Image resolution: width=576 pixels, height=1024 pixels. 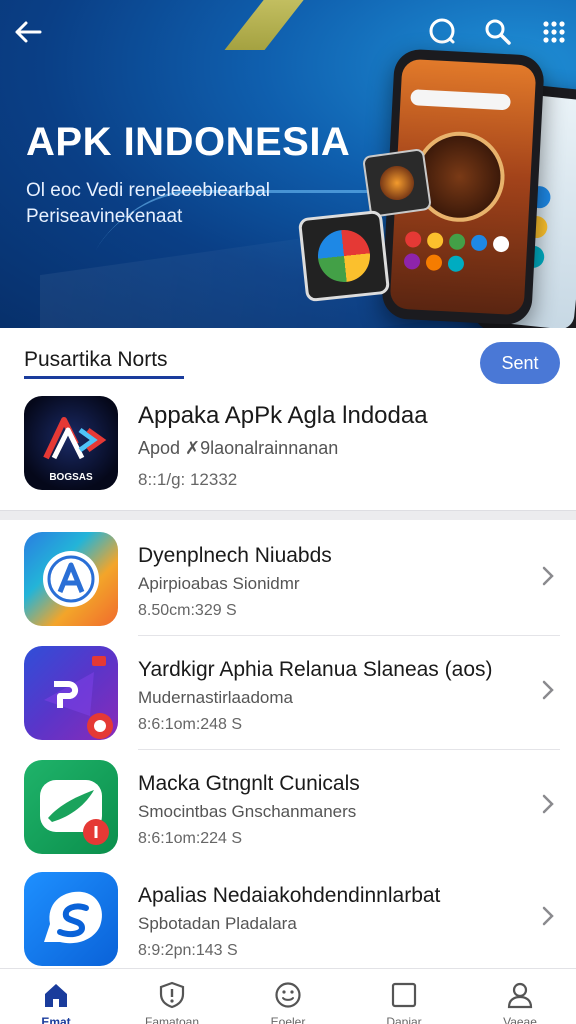 I want to click on back-arrow-icon, so click(x=28, y=32).